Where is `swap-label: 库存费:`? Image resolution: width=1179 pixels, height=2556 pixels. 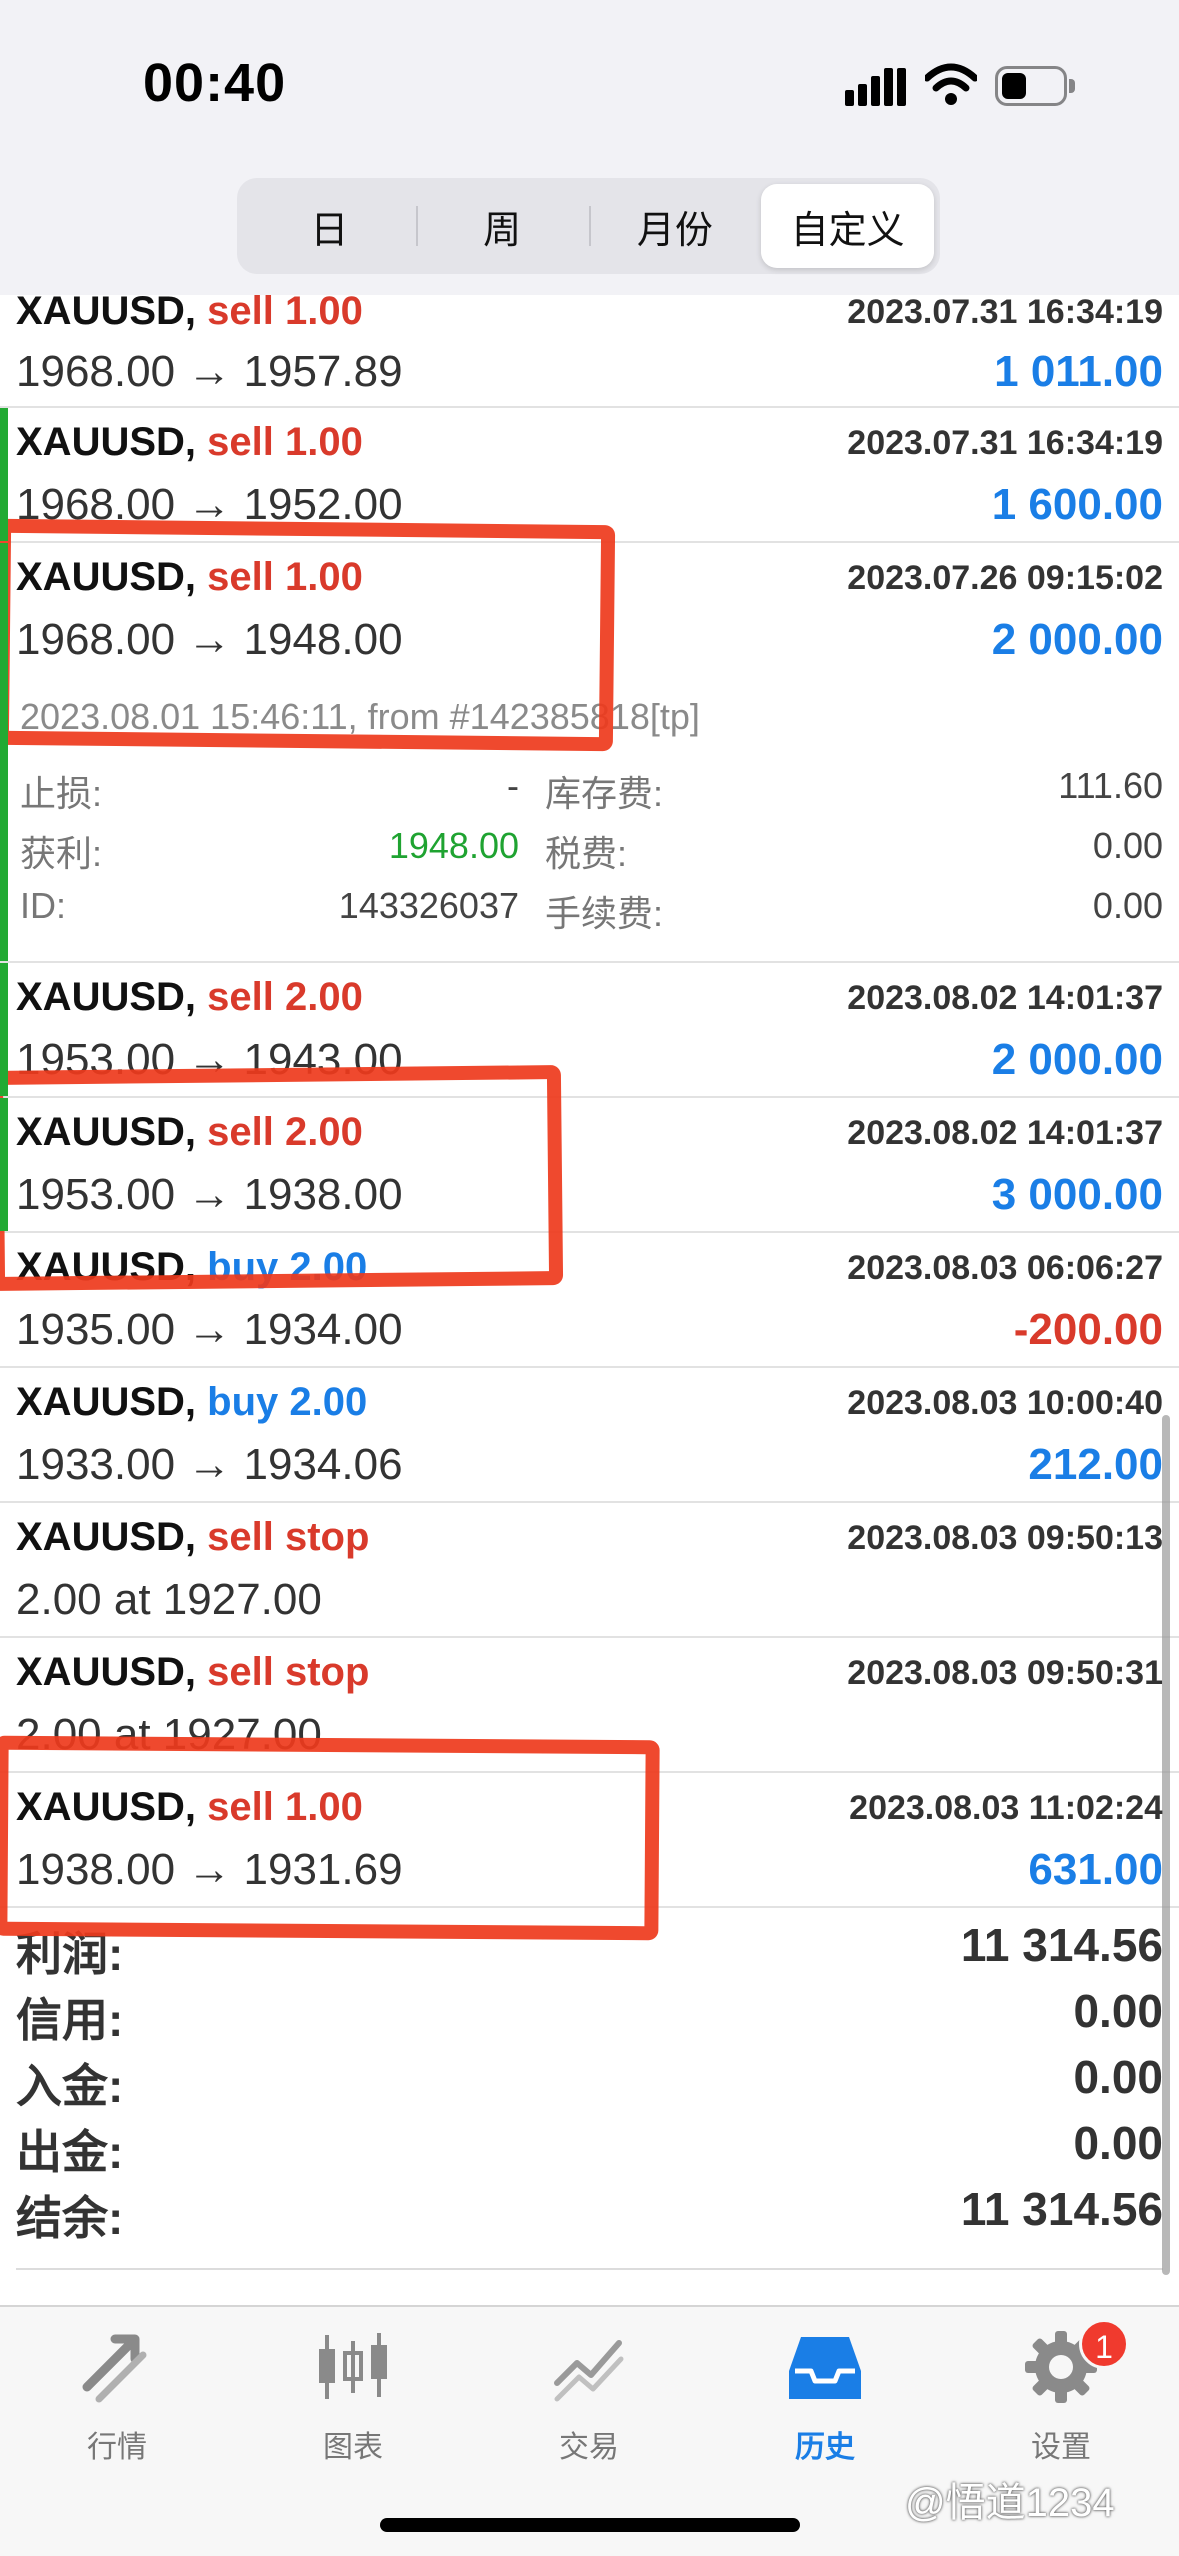
swap-label: 库存费: is located at coordinates (604, 793).